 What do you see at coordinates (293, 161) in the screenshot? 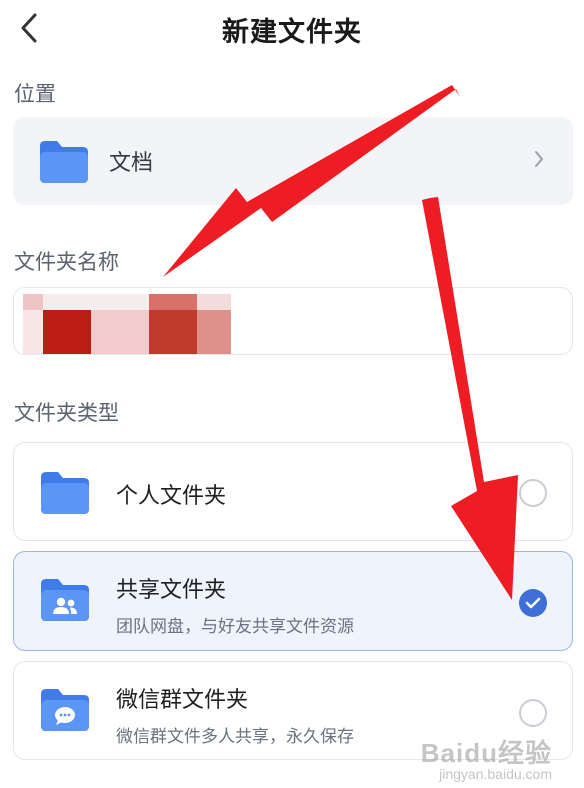
I see `location-selector: 文档` at bounding box center [293, 161].